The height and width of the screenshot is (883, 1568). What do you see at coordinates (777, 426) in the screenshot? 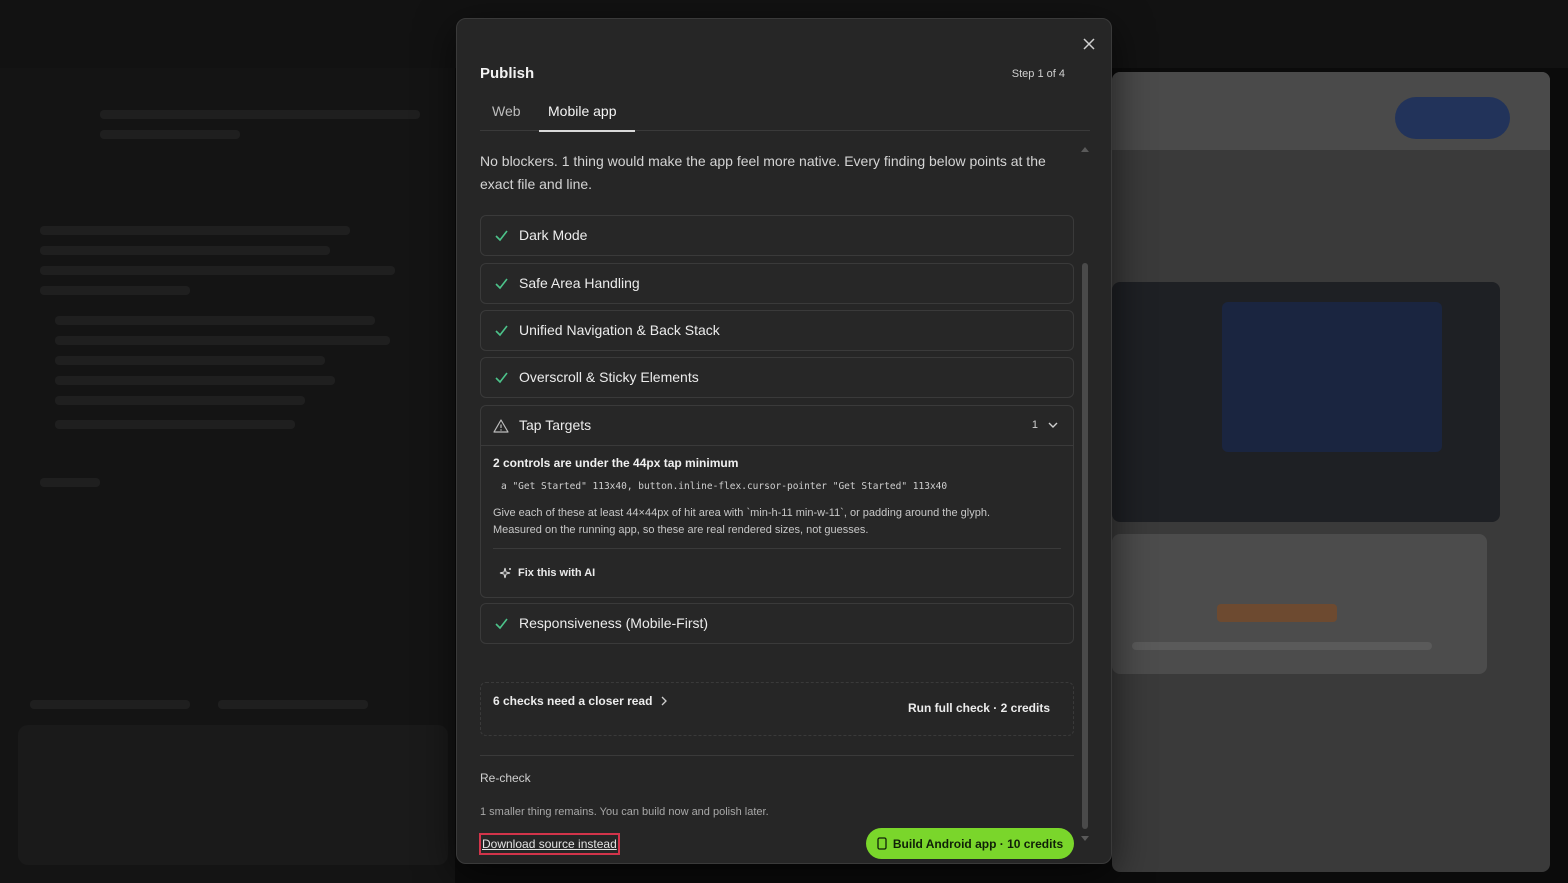
I see `tap-targets-header: Tap Targets 1` at bounding box center [777, 426].